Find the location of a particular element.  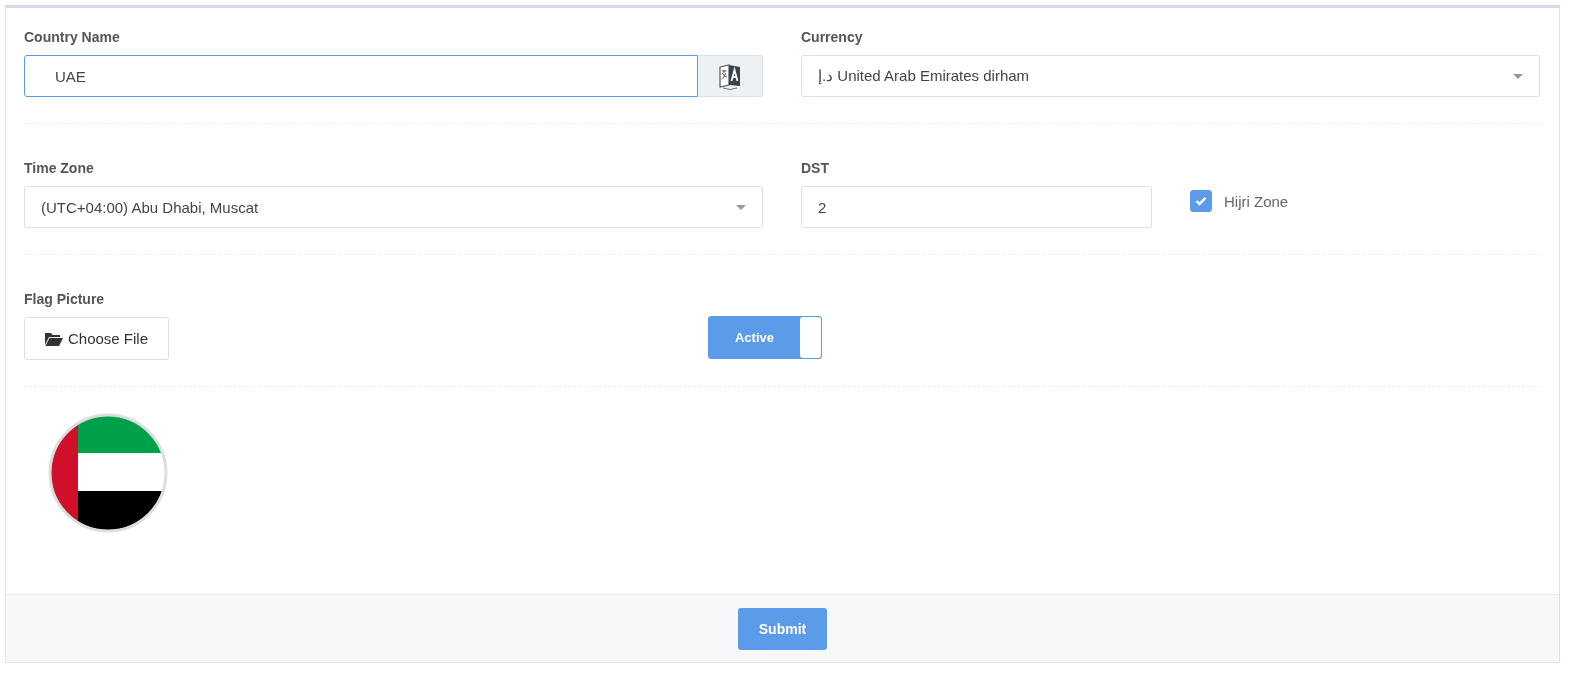

field-label: Flag Picture is located at coordinates (65, 299).